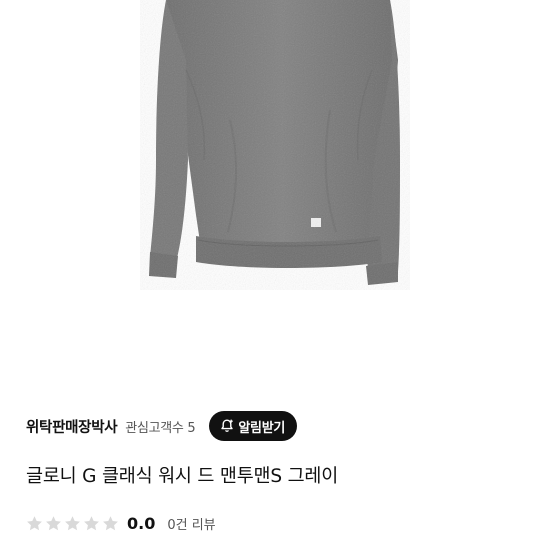 Image resolution: width=553 pixels, height=553 pixels. I want to click on followers-count: 관심고객수 5, so click(160, 428).